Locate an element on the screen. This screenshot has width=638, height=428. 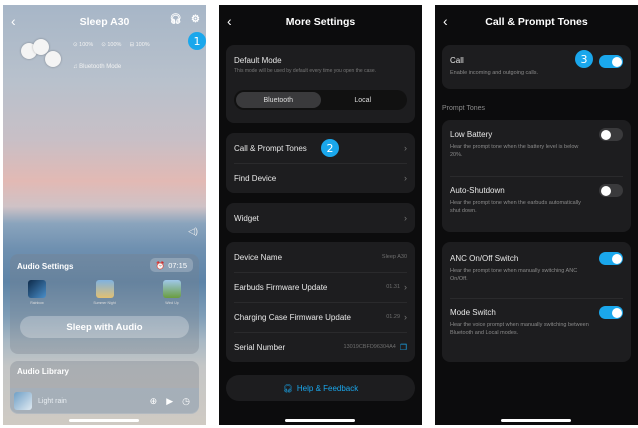
sound-list: Rainbow Summer Night Wind Up is located at coordinates (104, 292).